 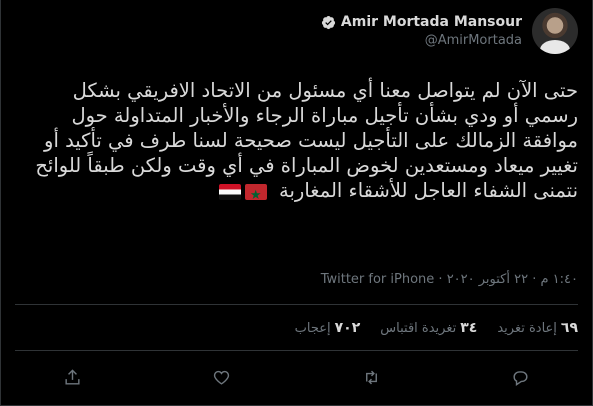 I want to click on likes-stat: ٧٠٢ إعجاب, so click(x=328, y=328).